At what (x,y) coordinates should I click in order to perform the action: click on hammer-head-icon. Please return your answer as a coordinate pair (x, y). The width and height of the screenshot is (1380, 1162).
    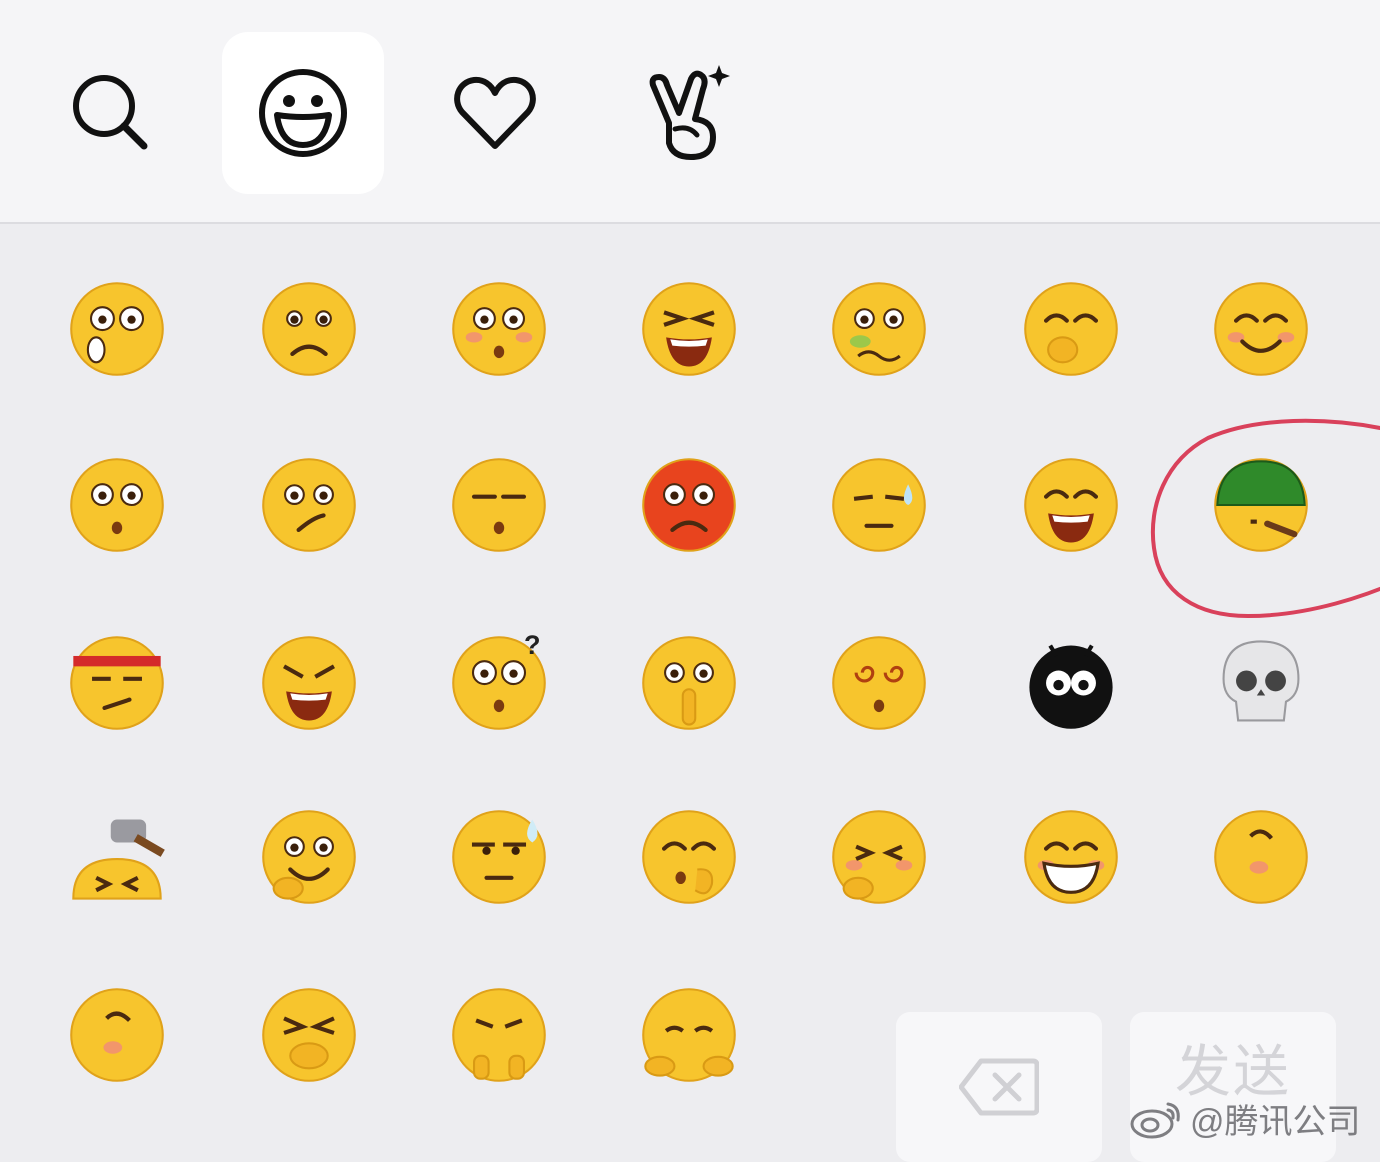
    Looking at the image, I should click on (118, 859).